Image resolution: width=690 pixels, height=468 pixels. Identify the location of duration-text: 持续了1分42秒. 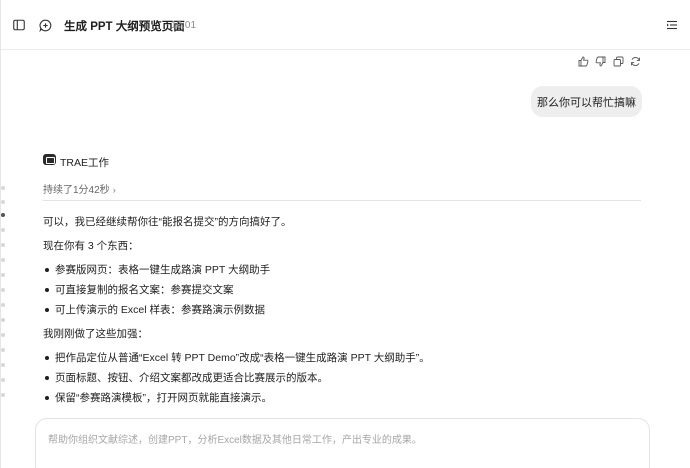
(76, 190).